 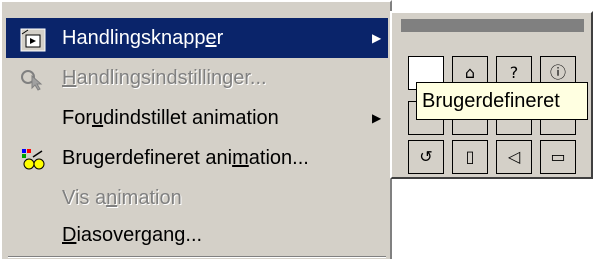 What do you see at coordinates (33, 78) in the screenshot?
I see `pointer-action-icon` at bounding box center [33, 78].